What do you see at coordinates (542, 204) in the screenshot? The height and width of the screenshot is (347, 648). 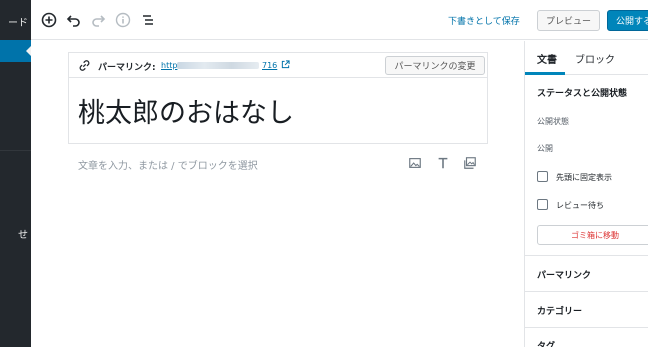 I see `pending-review-checkbox` at bounding box center [542, 204].